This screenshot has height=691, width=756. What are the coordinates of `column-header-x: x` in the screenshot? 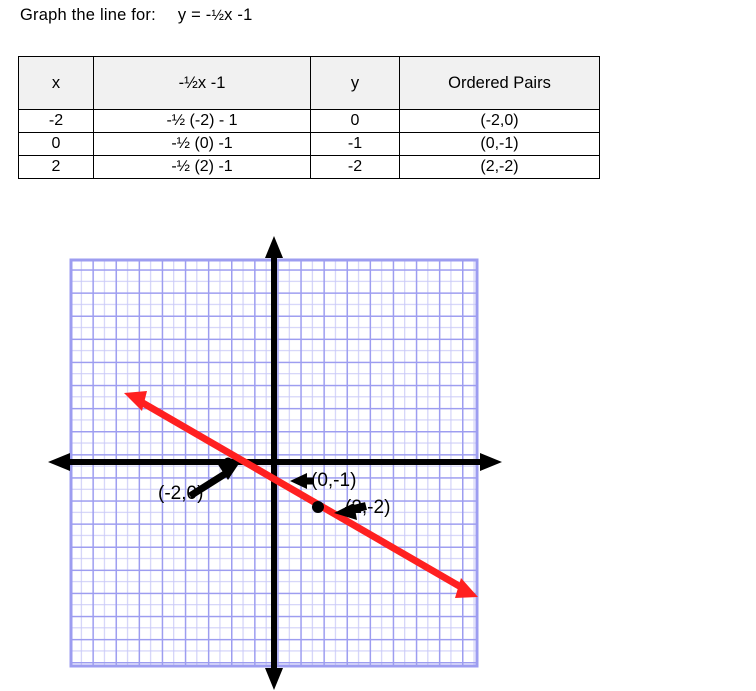 It's located at (56, 83).